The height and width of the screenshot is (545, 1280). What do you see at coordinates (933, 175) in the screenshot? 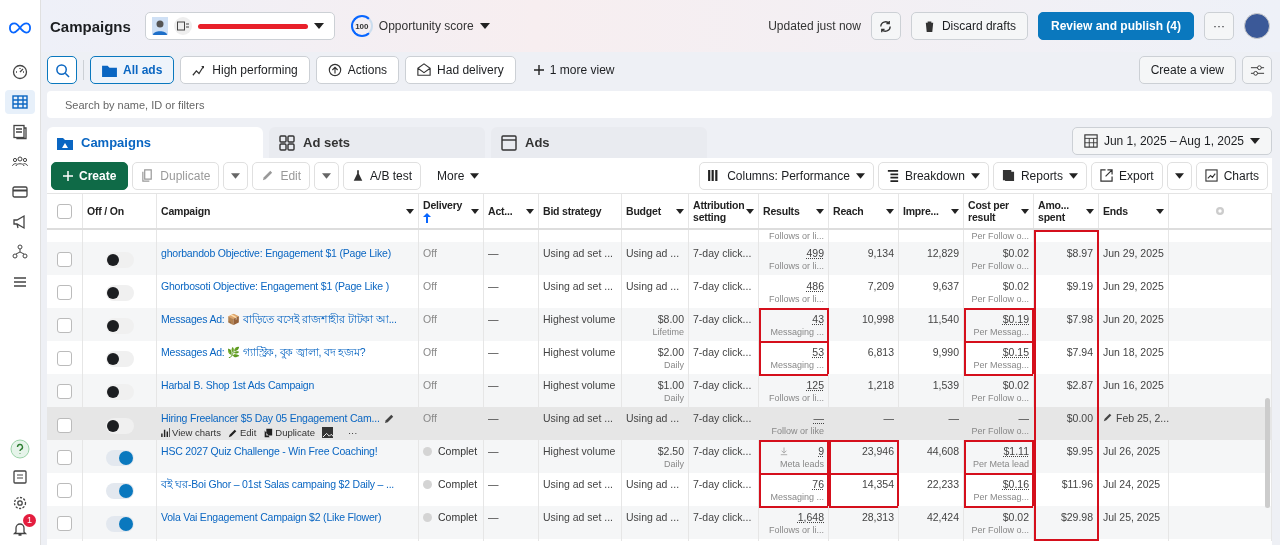
I see `breakdown-button: Breakdown` at bounding box center [933, 175].